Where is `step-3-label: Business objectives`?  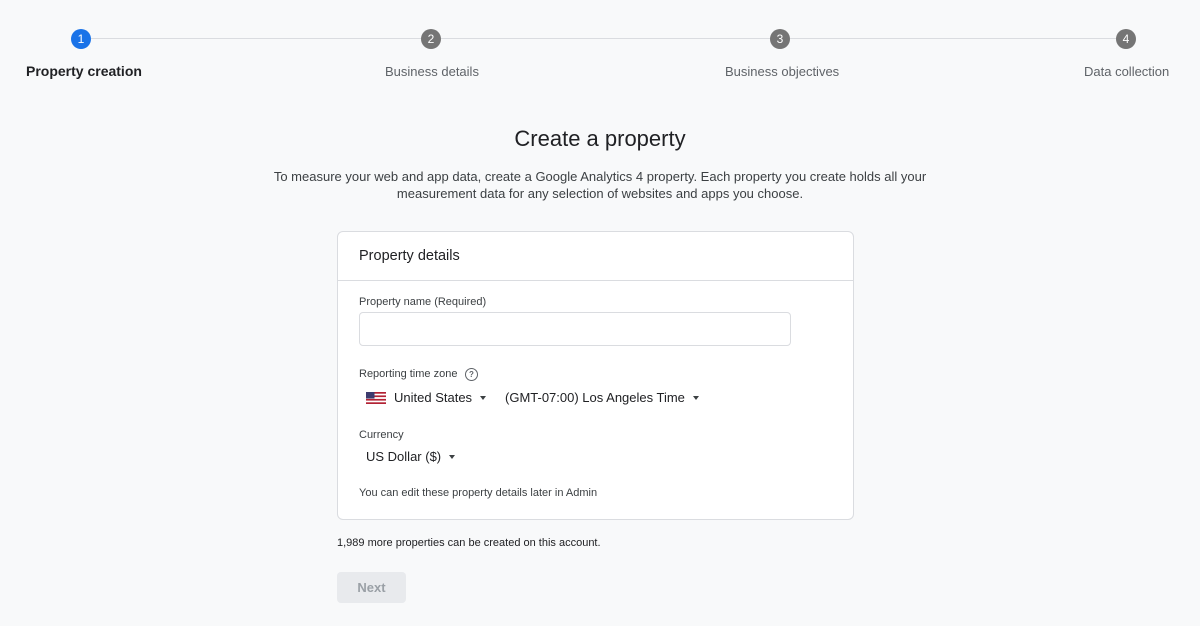
step-3-label: Business objectives is located at coordinates (782, 71).